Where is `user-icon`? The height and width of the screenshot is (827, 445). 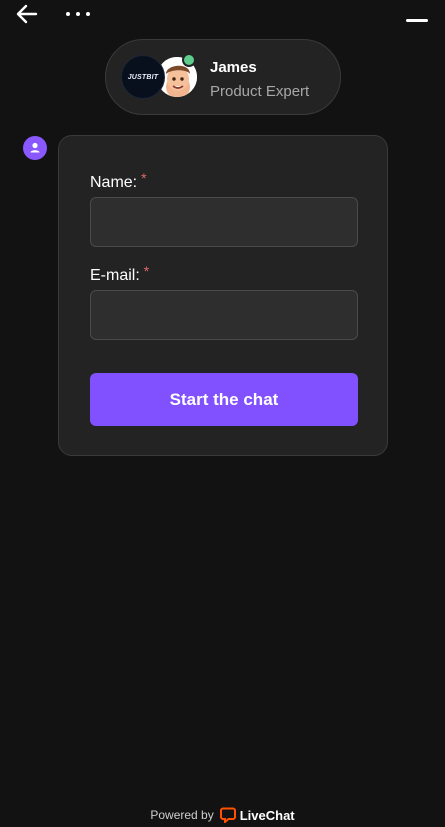
user-icon is located at coordinates (35, 147).